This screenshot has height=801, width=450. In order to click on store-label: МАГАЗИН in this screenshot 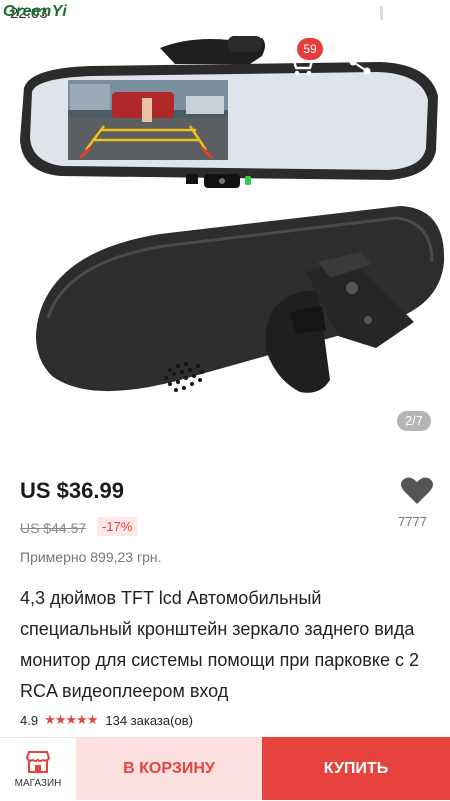, I will do `click(38, 783)`.